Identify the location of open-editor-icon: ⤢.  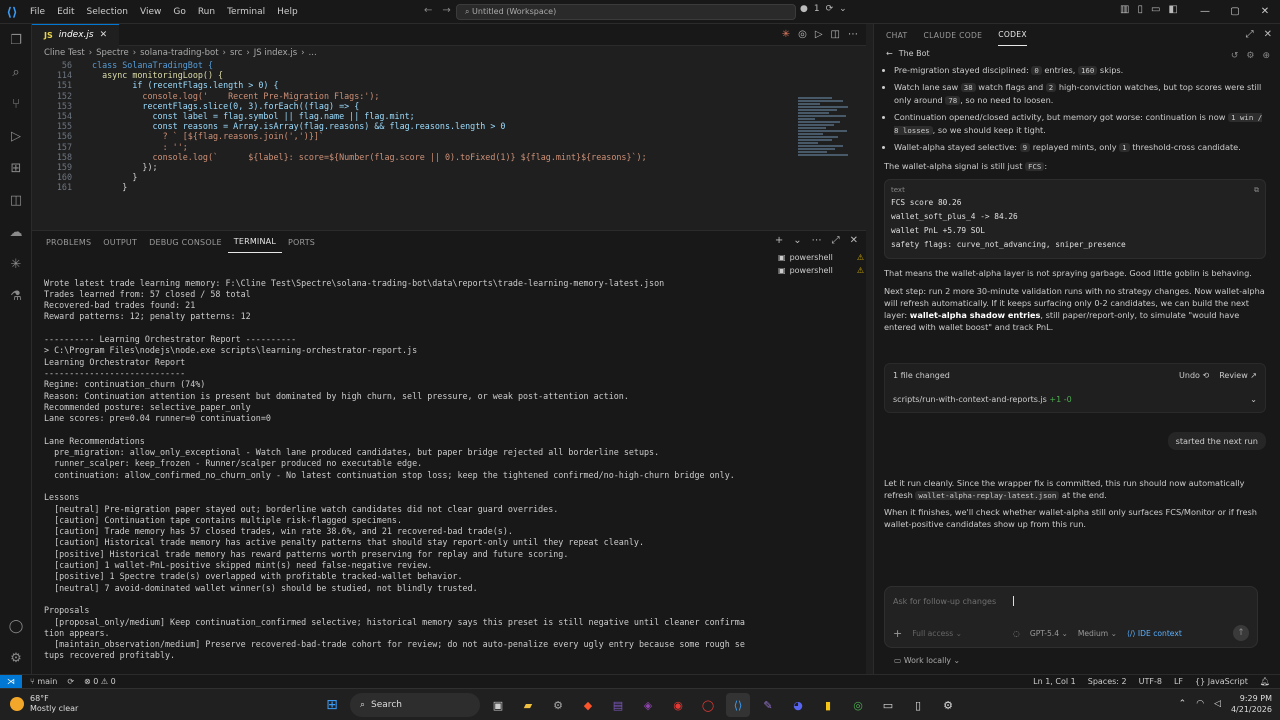
(1250, 34).